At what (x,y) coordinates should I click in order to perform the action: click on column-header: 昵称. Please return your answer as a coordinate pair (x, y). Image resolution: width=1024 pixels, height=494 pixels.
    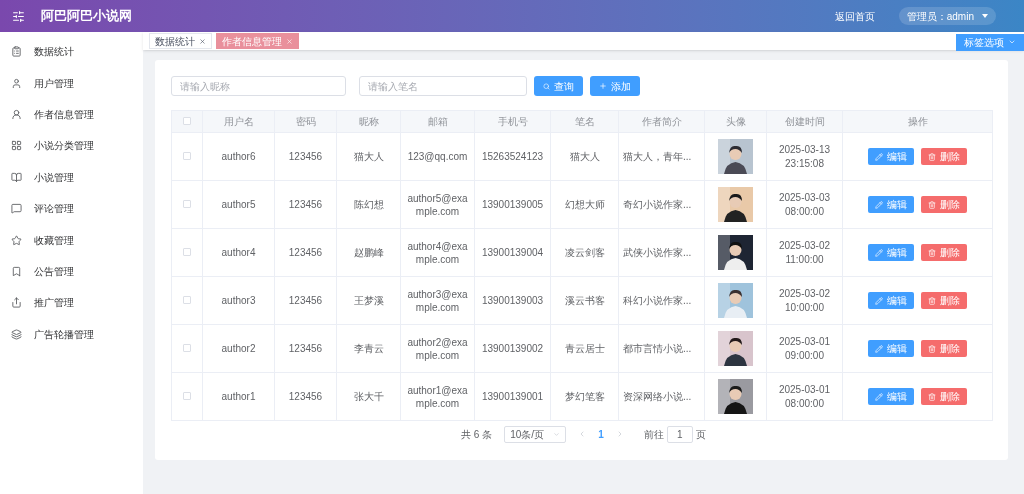
    Looking at the image, I should click on (368, 121).